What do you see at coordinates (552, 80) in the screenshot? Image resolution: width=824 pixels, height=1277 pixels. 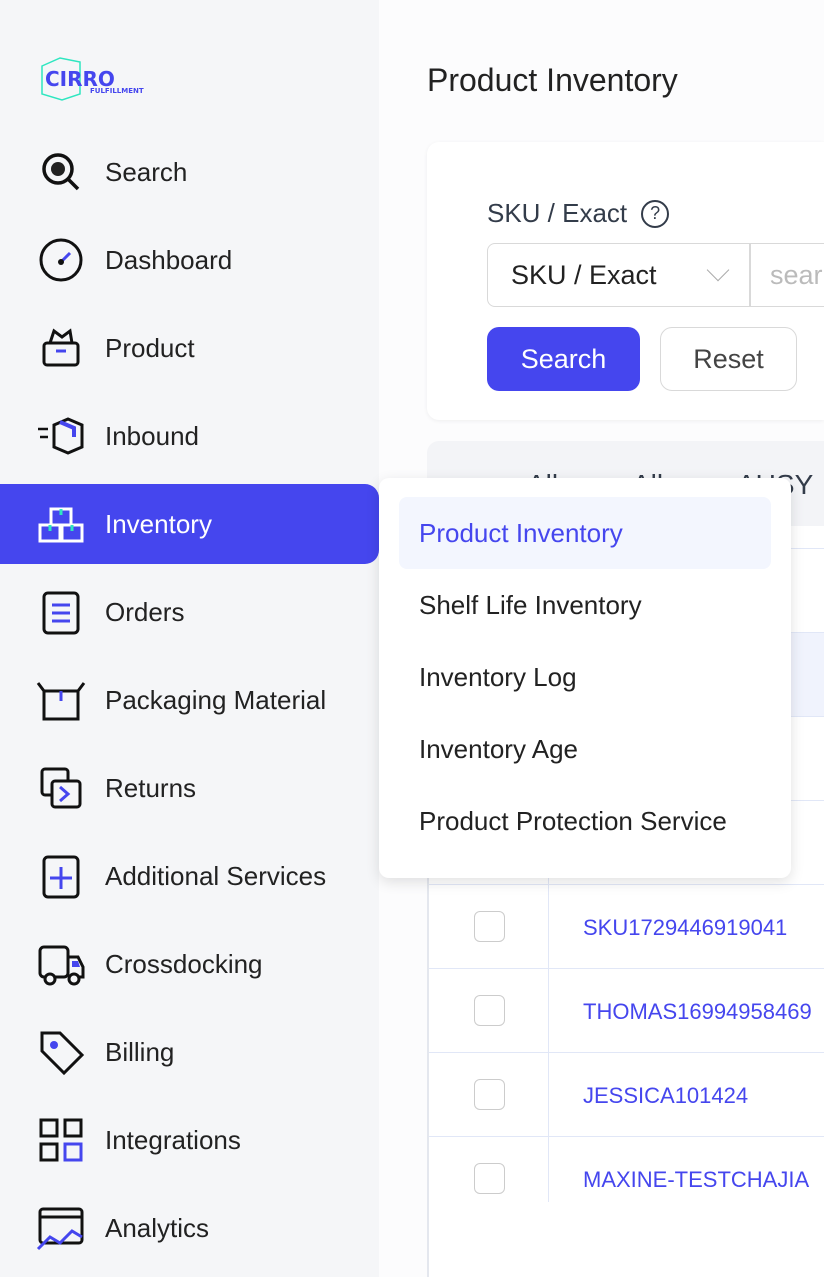 I see `page-title: Product Inventory` at bounding box center [552, 80].